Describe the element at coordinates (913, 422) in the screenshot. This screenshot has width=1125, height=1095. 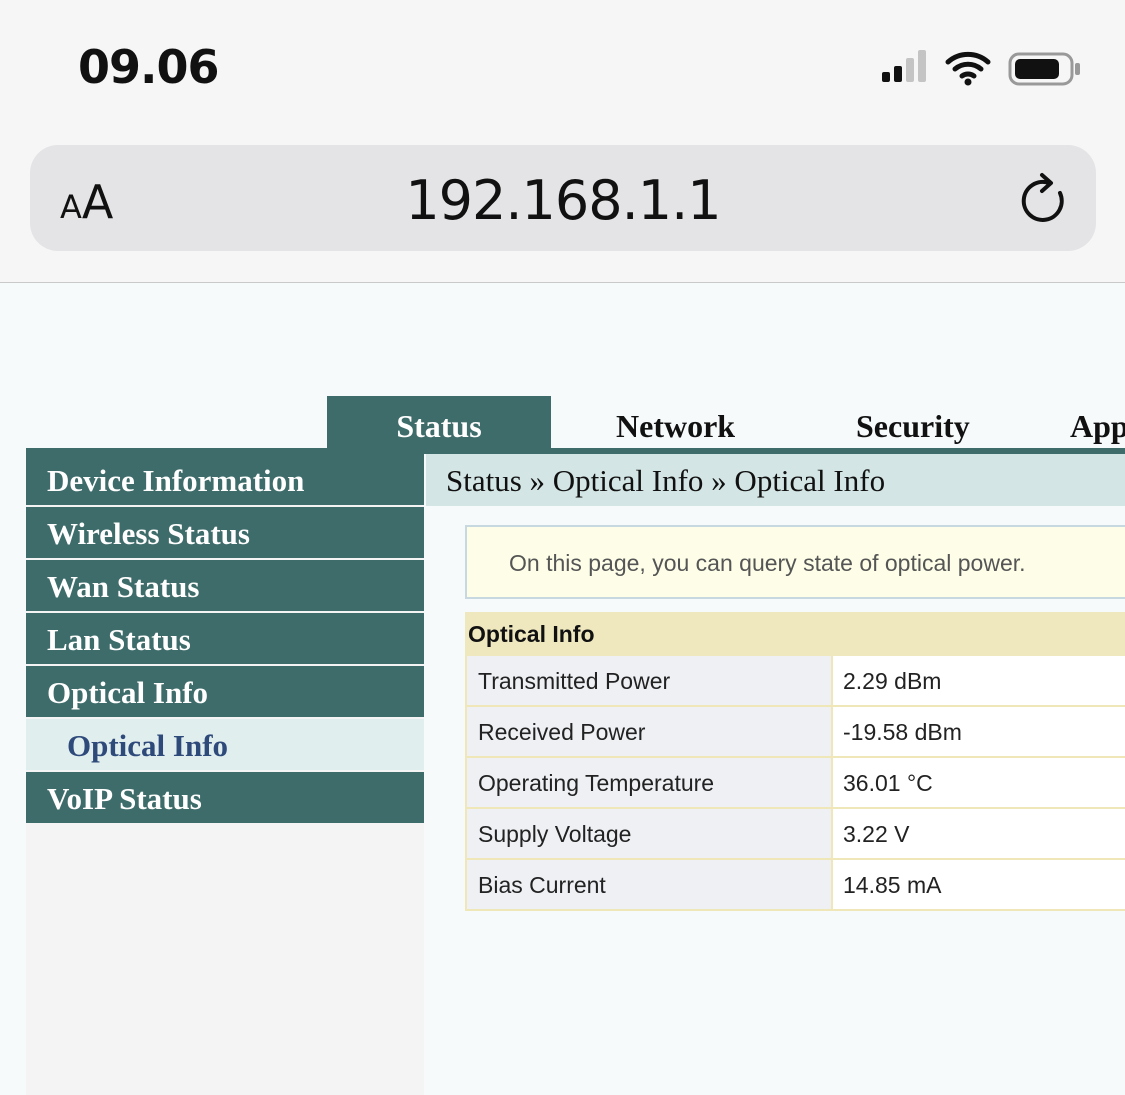
I see `tab-security: Security` at that location.